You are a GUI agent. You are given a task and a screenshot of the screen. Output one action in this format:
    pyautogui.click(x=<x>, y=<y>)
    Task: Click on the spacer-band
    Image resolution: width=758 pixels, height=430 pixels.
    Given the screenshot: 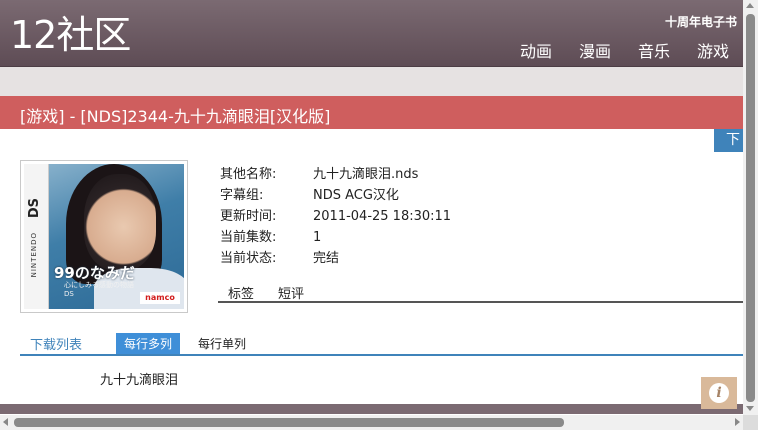 What is the action you would take?
    pyautogui.click(x=371, y=81)
    